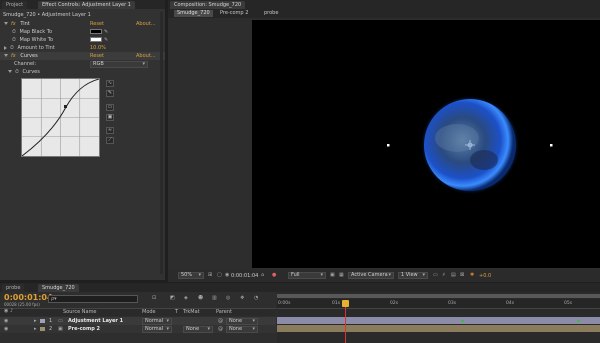 The height and width of the screenshot is (343, 600). Describe the element at coordinates (80, 312) in the screenshot. I see `col-source-name: Source Name` at that location.